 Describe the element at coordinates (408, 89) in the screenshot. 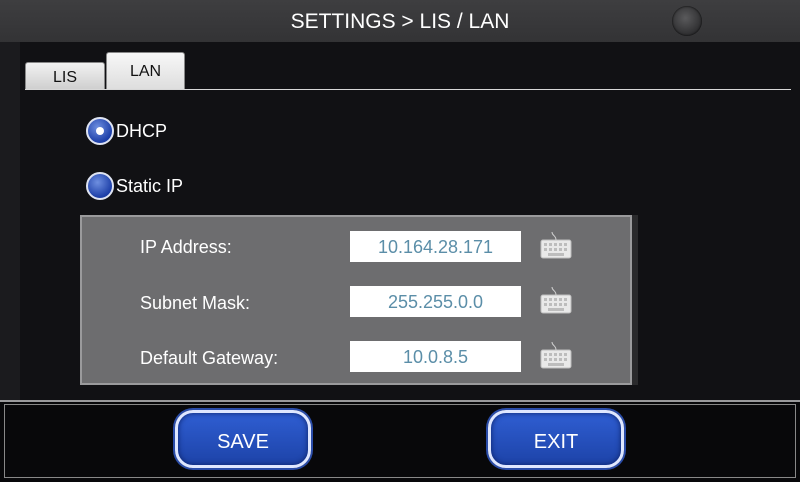

I see `tab-divider` at that location.